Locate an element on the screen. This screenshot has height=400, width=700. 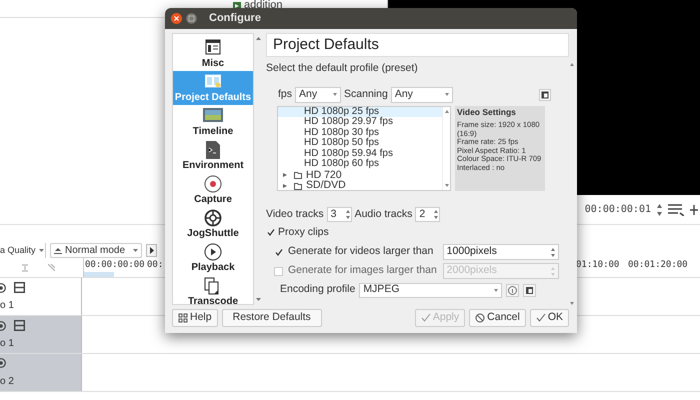
profile-item: HD 1080p 59.94 fps is located at coordinates (360, 154).